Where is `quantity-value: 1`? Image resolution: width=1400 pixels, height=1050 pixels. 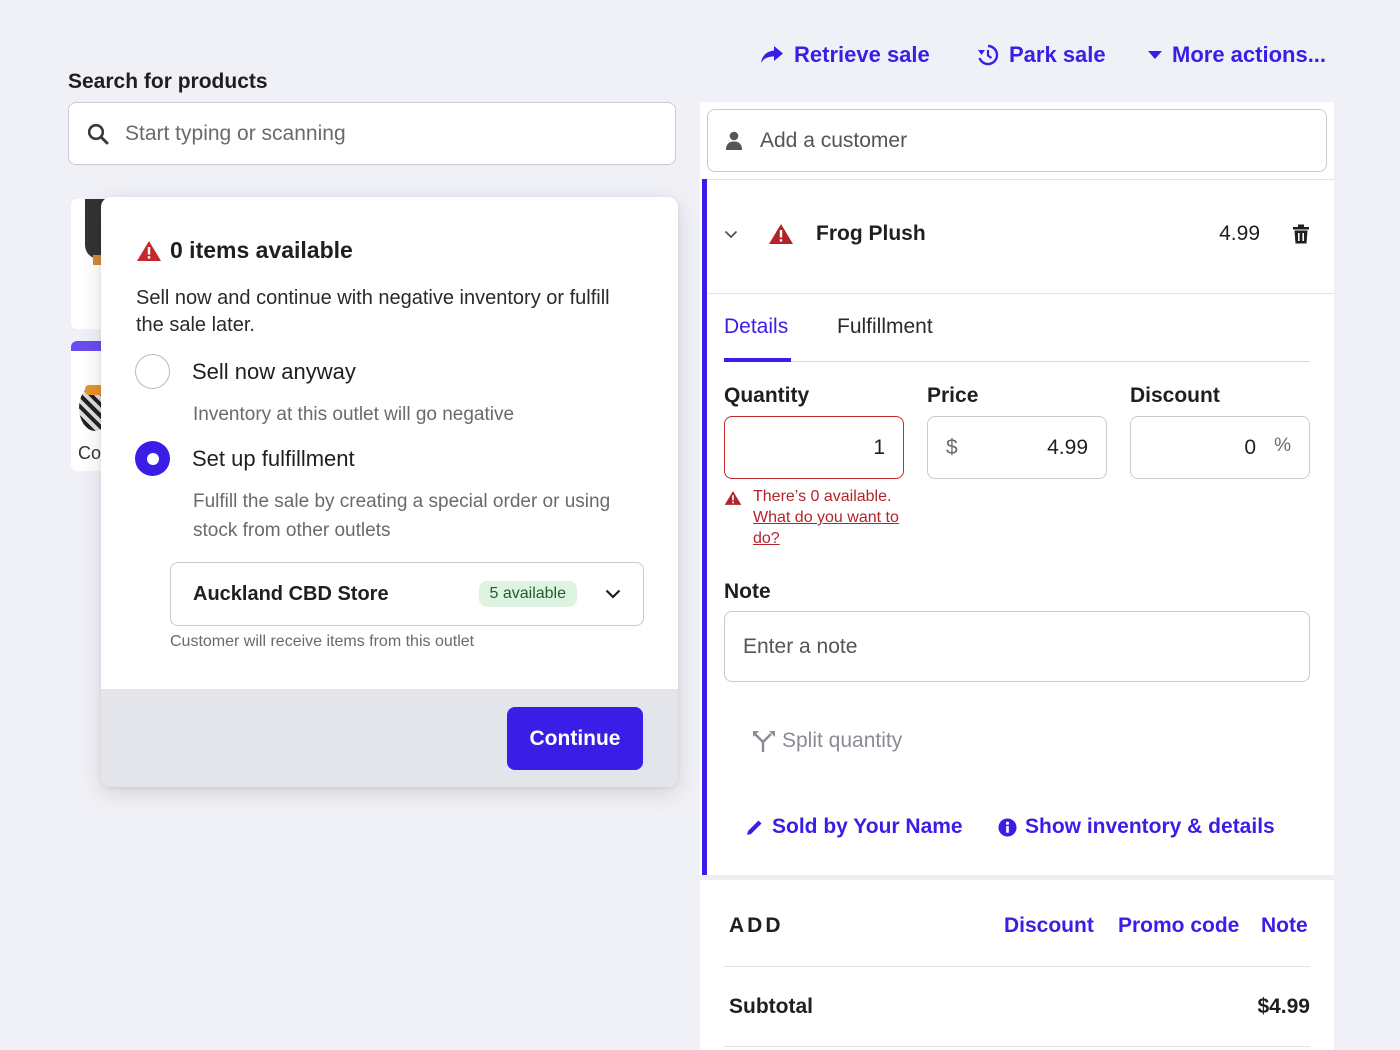
quantity-value: 1 is located at coordinates (879, 447).